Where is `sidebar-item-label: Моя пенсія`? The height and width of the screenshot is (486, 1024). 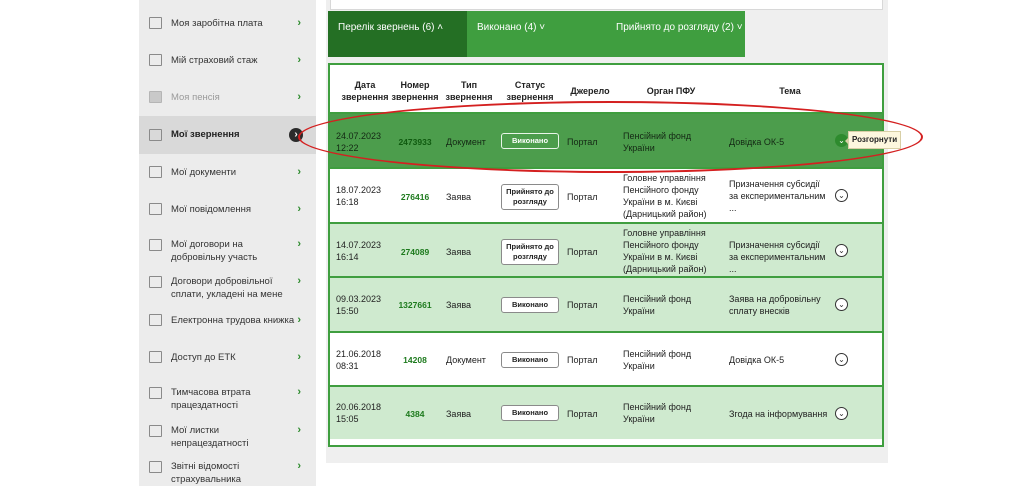
sidebar-item-label: Моя пенсія is located at coordinates (195, 97).